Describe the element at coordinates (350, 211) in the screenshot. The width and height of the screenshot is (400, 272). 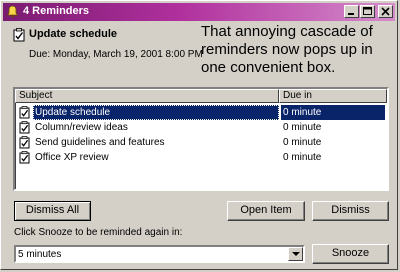
I see `dismiss-button: Dismiss` at that location.